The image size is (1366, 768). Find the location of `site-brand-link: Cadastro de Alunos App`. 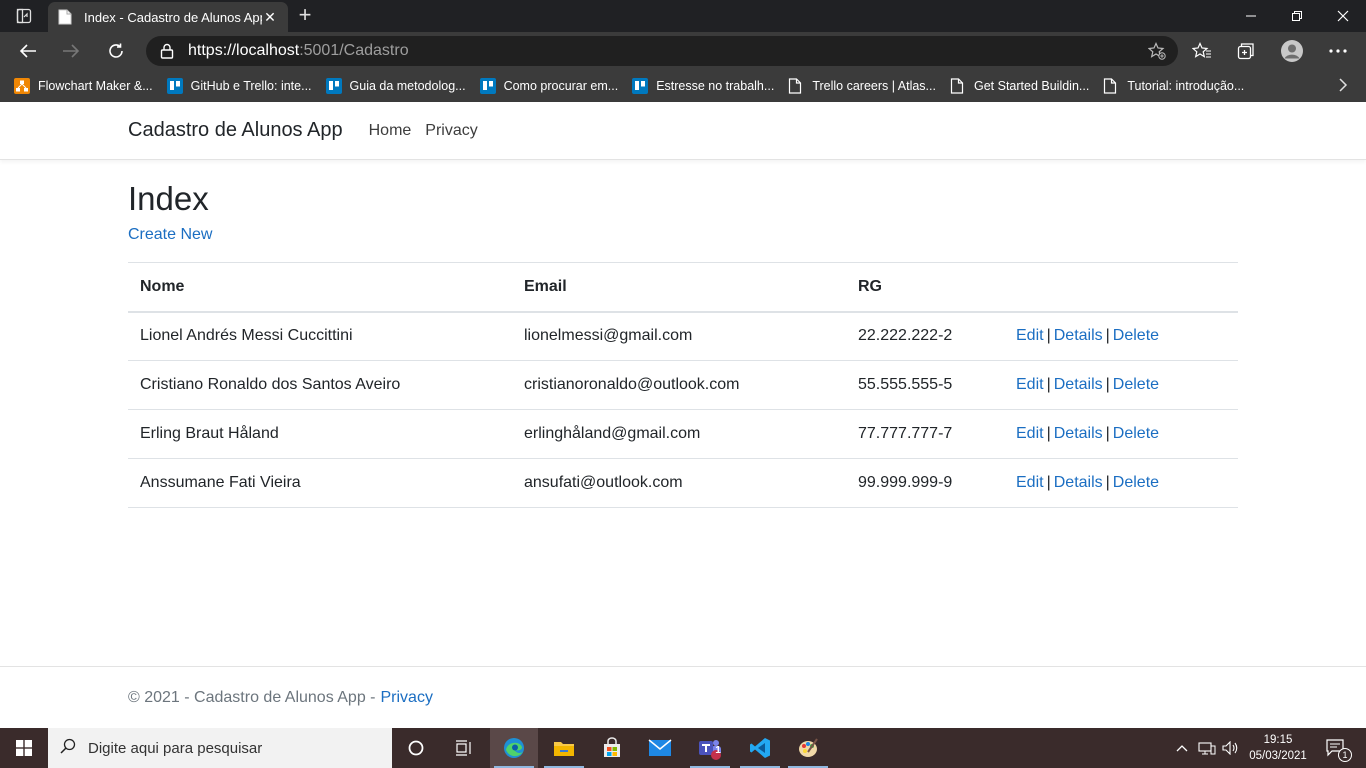

site-brand-link: Cadastro de Alunos App is located at coordinates (235, 130).